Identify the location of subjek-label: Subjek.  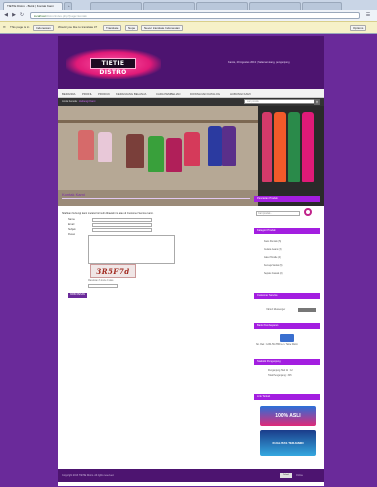
(72, 229).